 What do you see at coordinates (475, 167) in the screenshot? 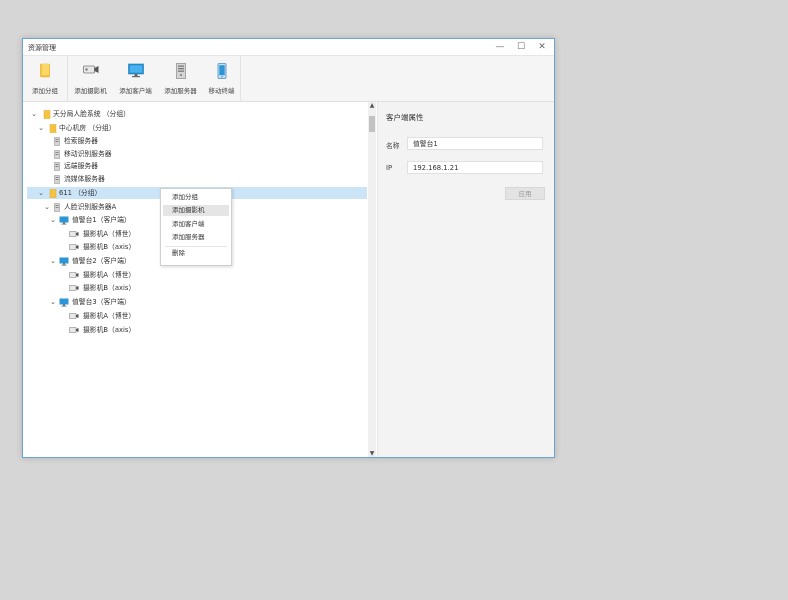
I see `ip-field: 192.168.1.21` at bounding box center [475, 167].